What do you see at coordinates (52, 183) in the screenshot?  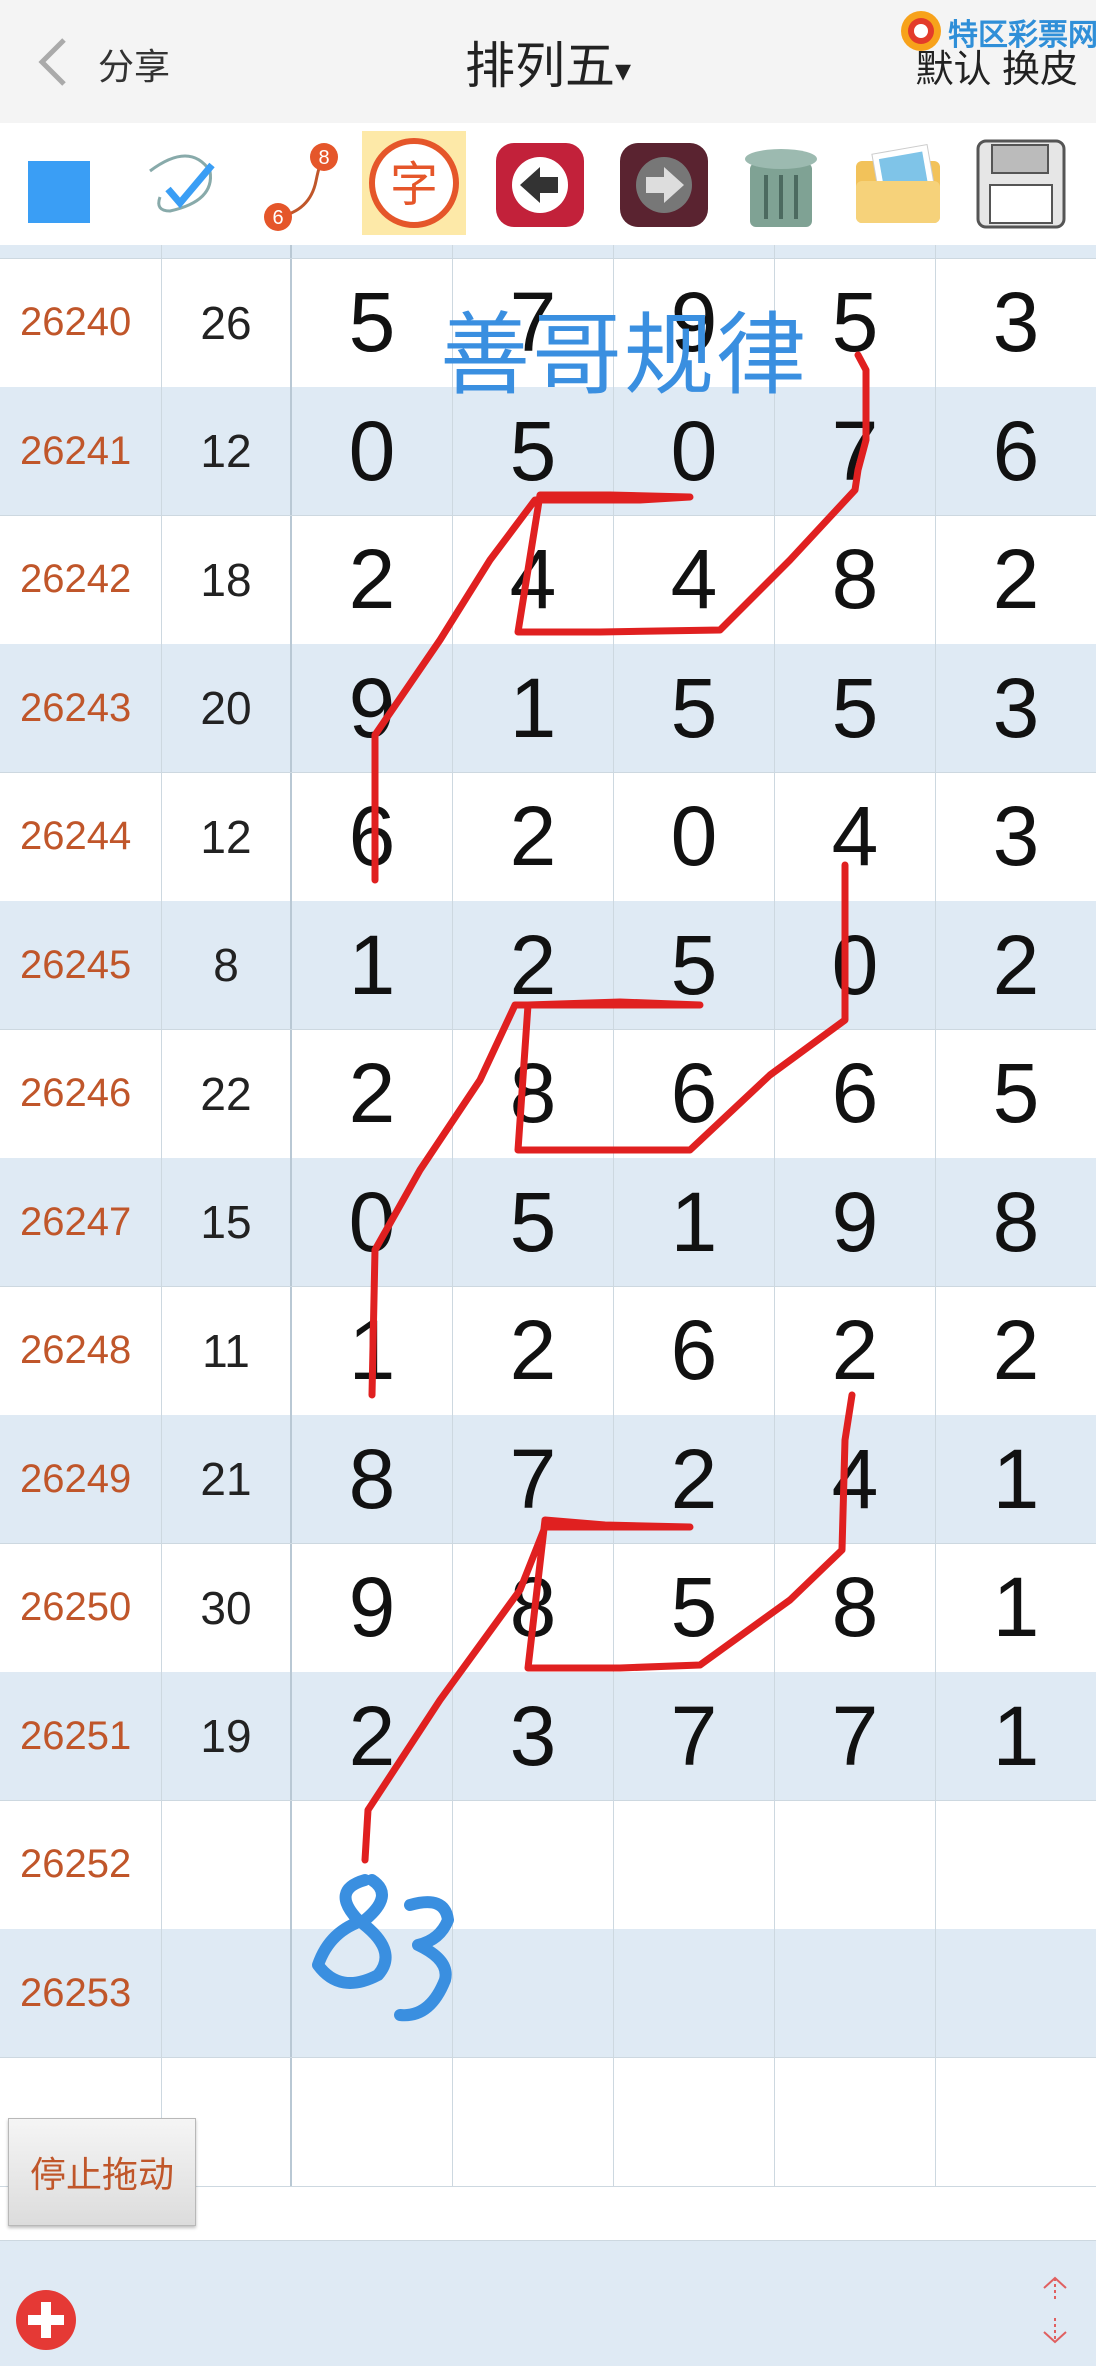 I see `color-square-tool` at bounding box center [52, 183].